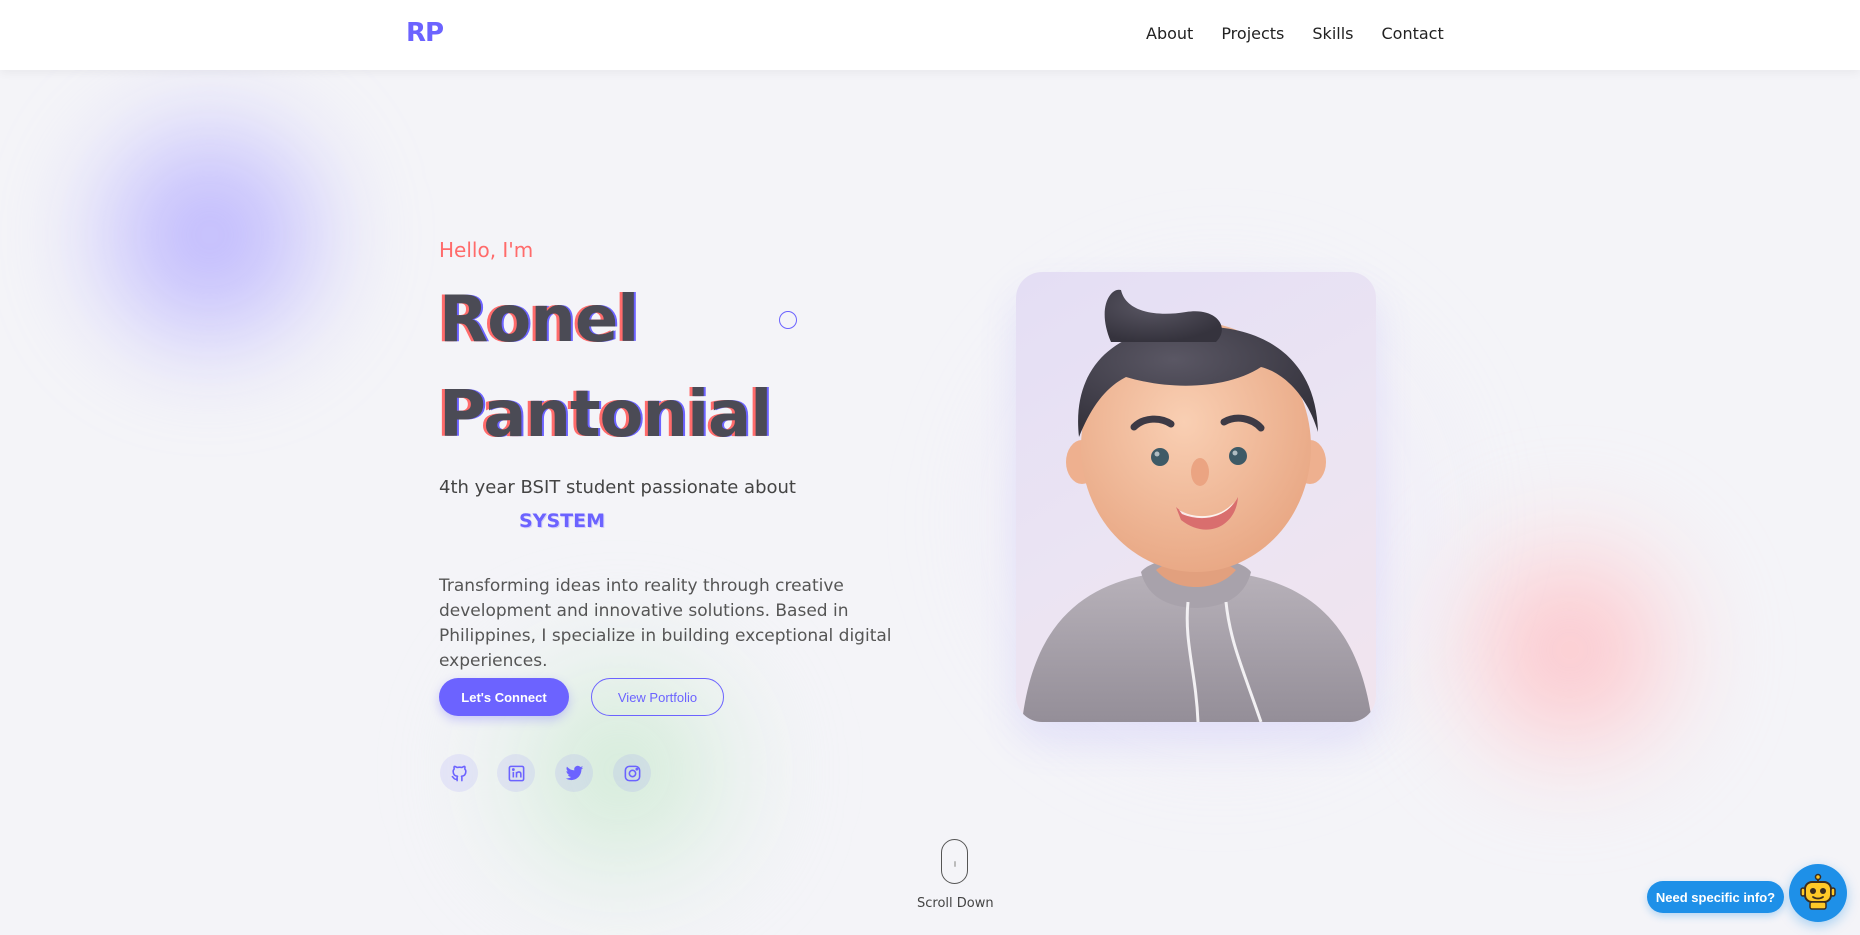 This screenshot has height=935, width=1860. Describe the element at coordinates (954, 861) in the screenshot. I see `scroll-mouse-icon` at that location.